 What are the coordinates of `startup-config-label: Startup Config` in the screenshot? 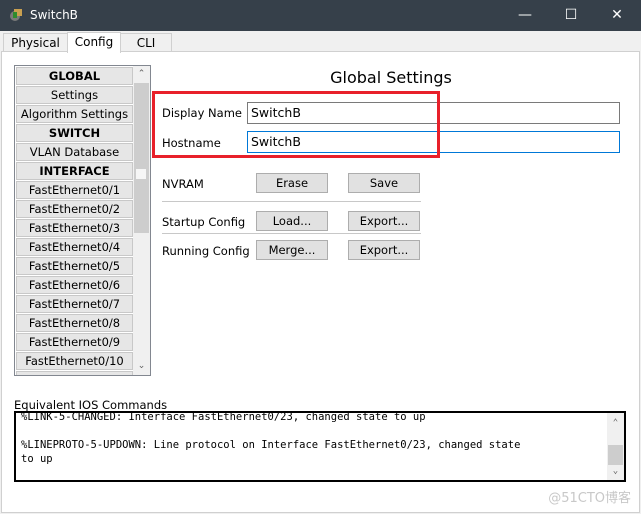 It's located at (204, 222).